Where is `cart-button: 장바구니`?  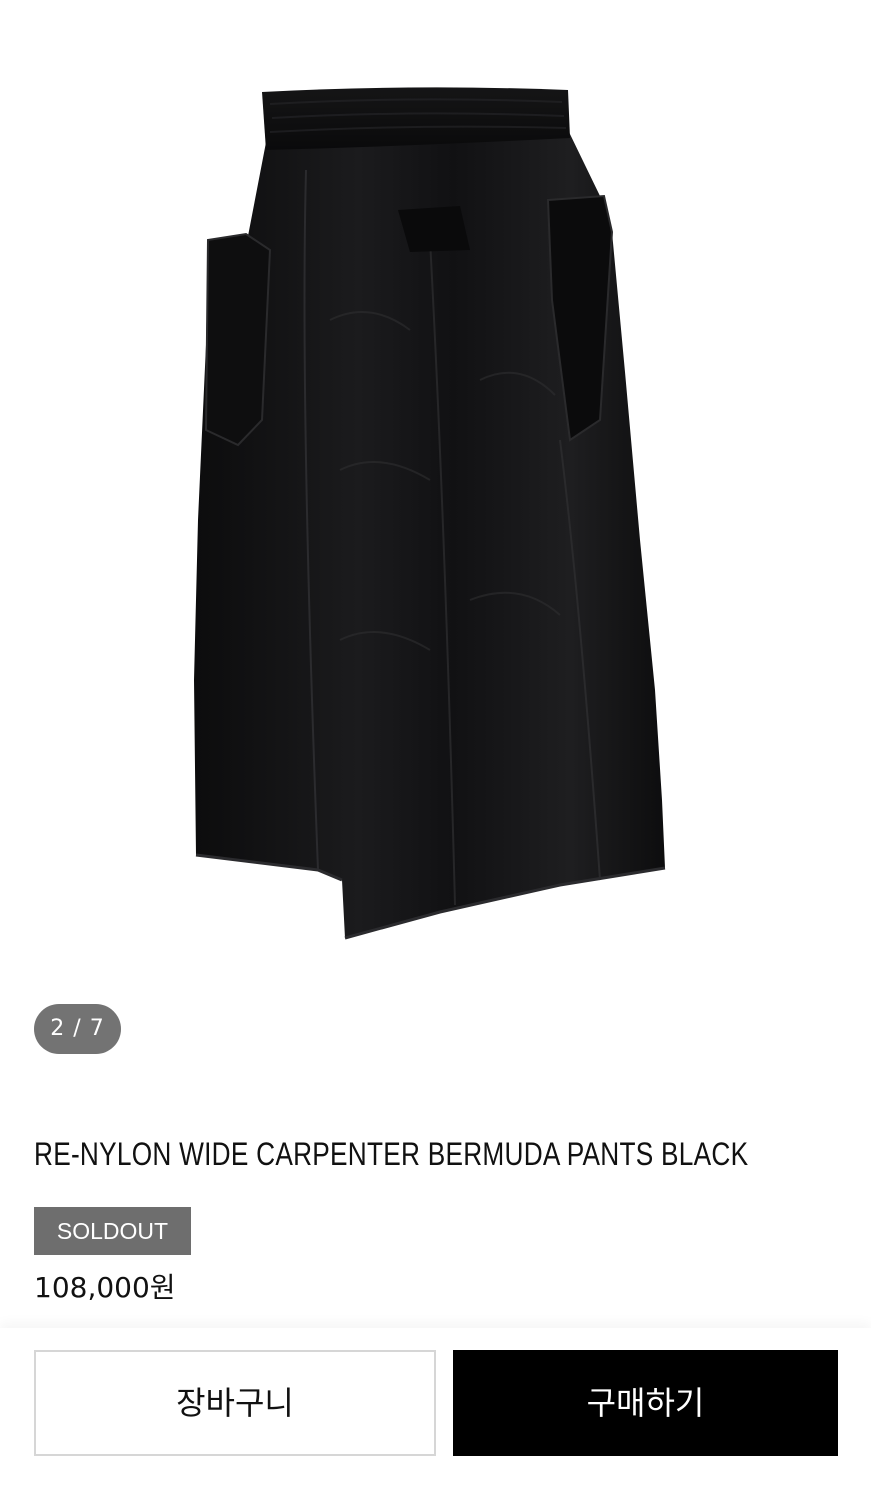 cart-button: 장바구니 is located at coordinates (235, 1403).